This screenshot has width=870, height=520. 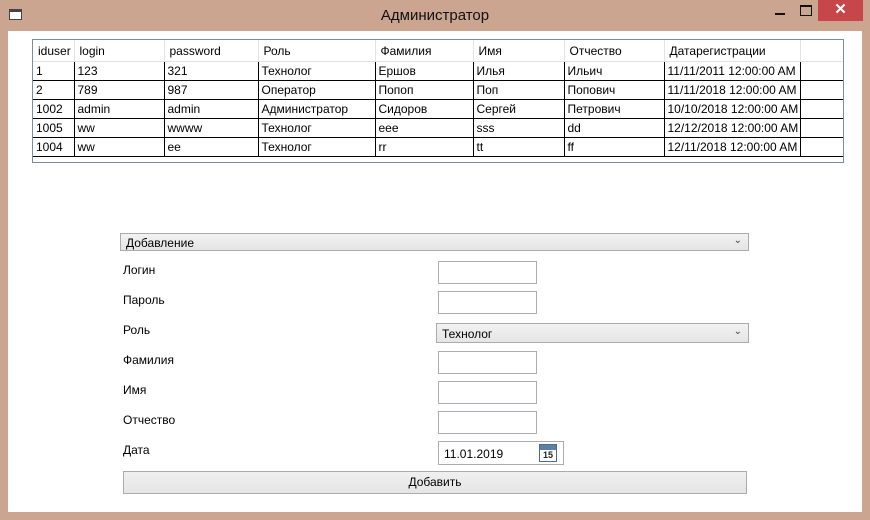 I want to click on password-field, so click(x=487, y=302).